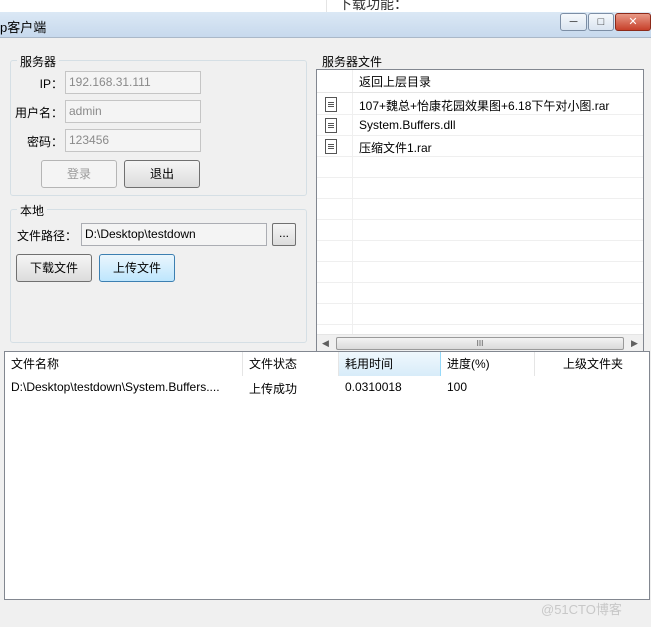 This screenshot has width=651, height=627. I want to click on password-field: 123456, so click(133, 140).